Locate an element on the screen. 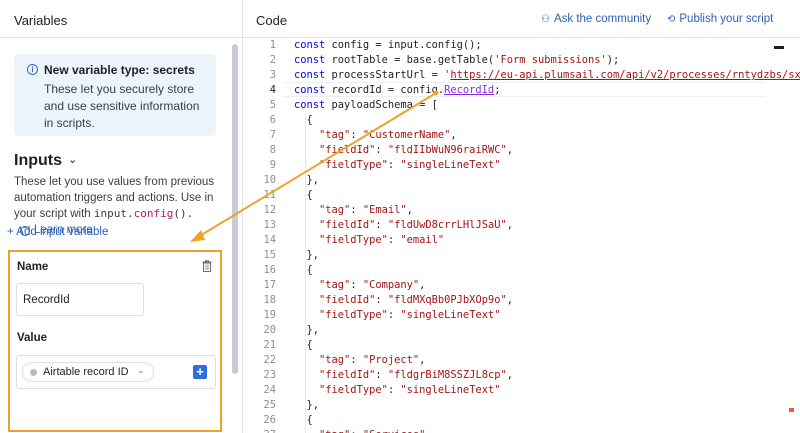  code-line: 10 }, is located at coordinates (521, 180).